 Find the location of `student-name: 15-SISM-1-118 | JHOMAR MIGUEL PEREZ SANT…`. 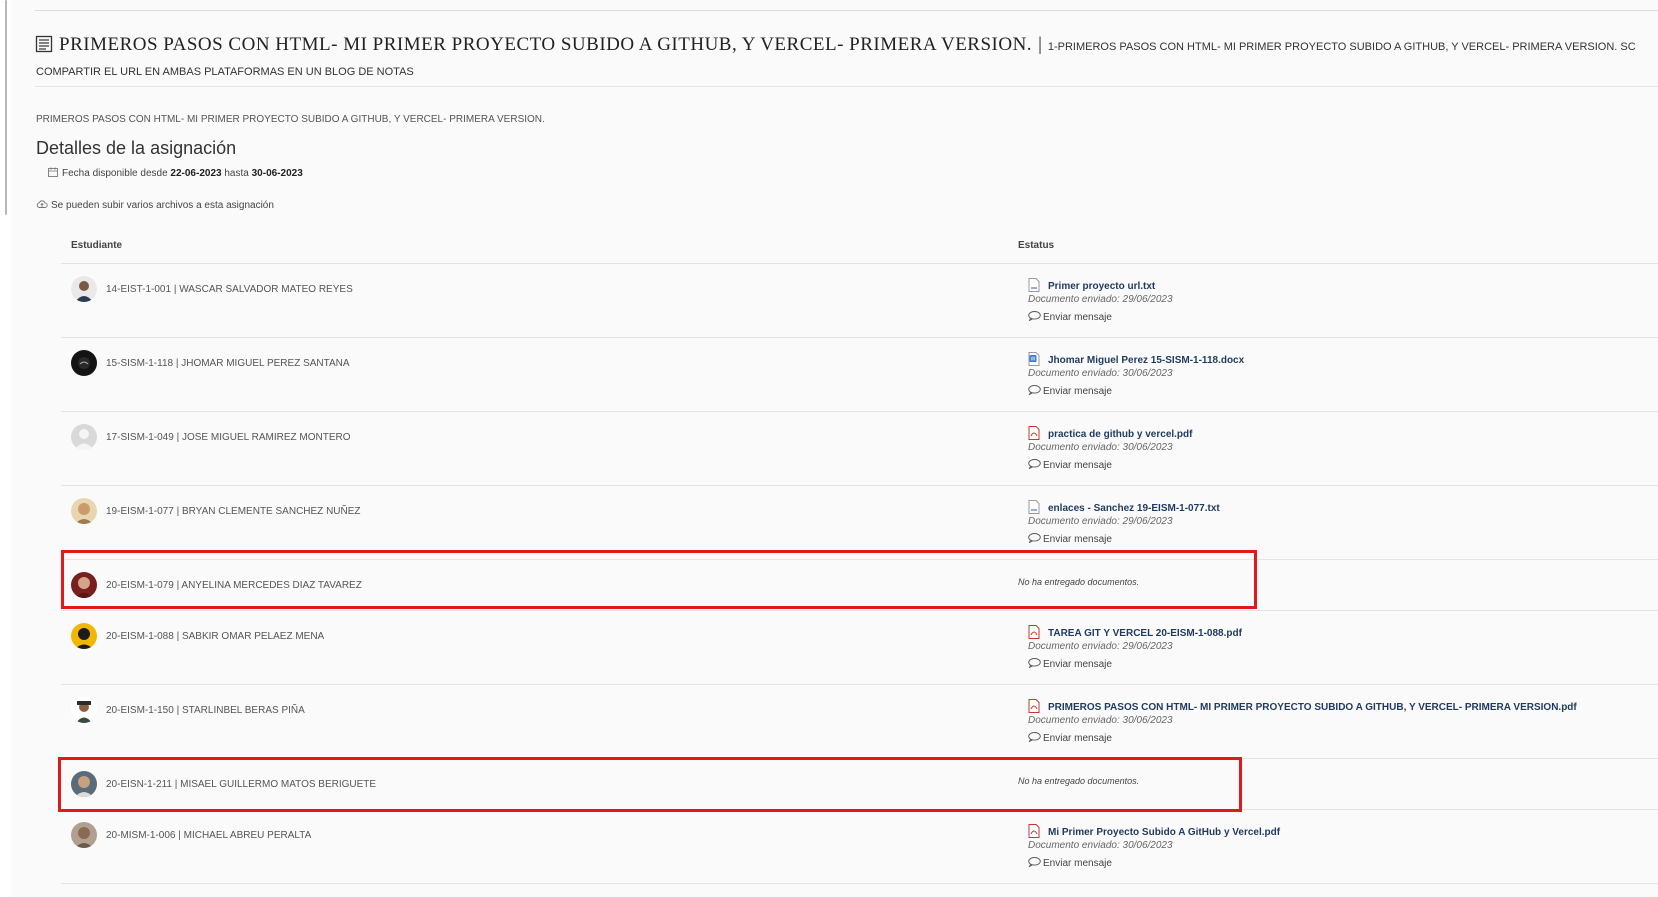

student-name: 15-SISM-1-118 | JHOMAR MIGUEL PEREZ SANT… is located at coordinates (228, 363).